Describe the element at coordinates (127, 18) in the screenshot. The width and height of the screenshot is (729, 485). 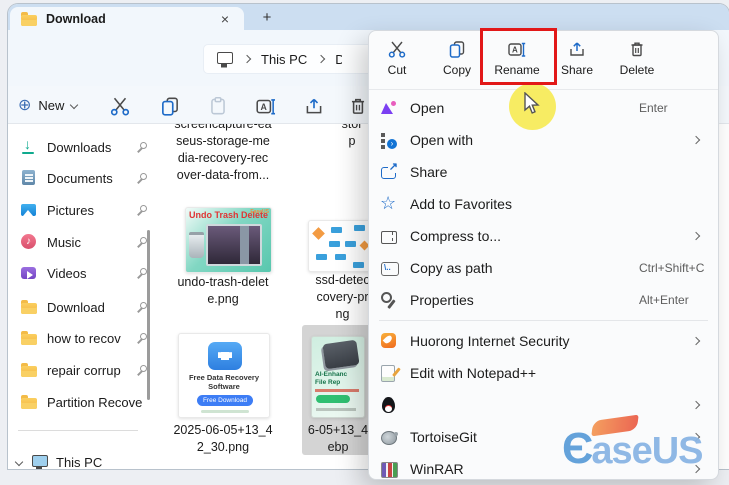
I see `tab-download: Download ×` at that location.